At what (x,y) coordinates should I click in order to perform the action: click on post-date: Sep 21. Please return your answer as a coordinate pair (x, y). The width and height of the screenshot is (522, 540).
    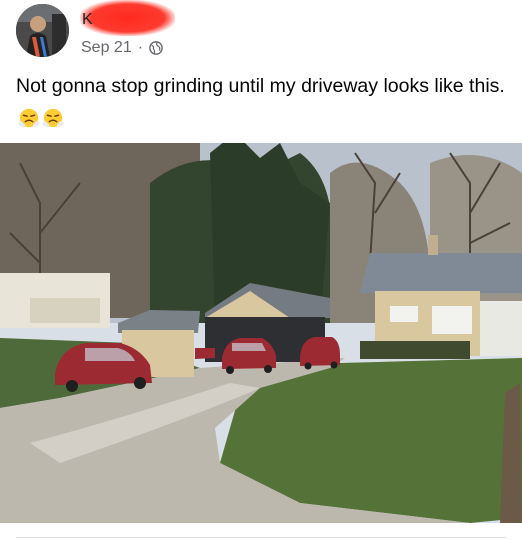
    Looking at the image, I should click on (106, 48).